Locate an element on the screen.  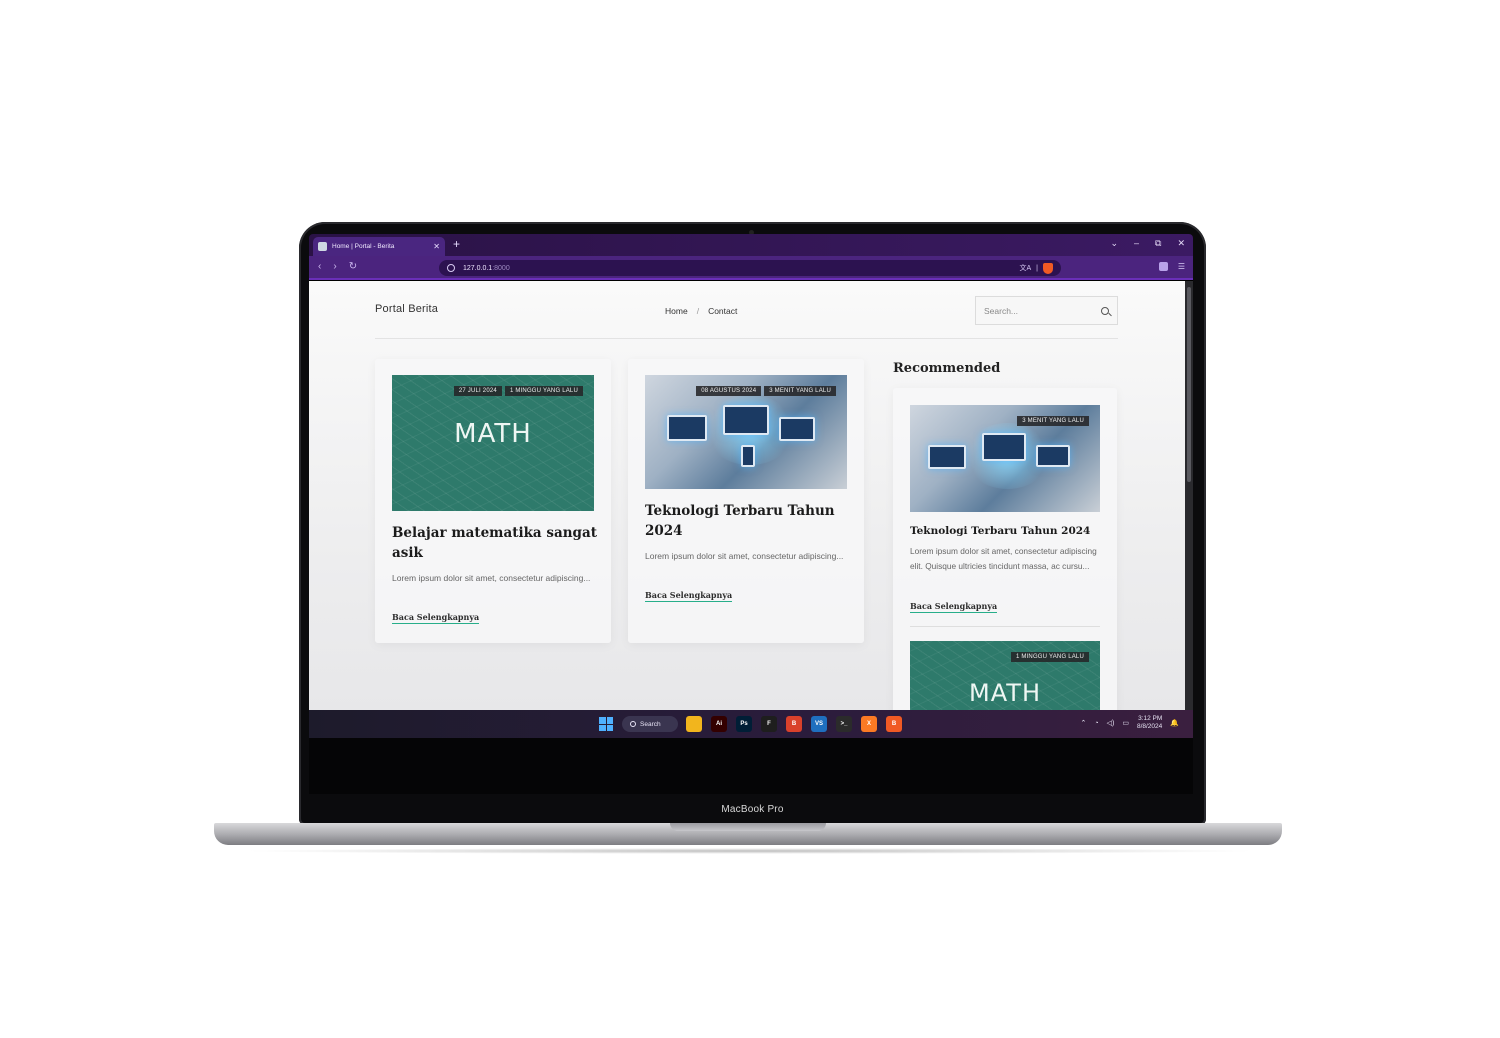
article-title: Teknologi Terbaru Tahun 2024 is located at coordinates (747, 521).